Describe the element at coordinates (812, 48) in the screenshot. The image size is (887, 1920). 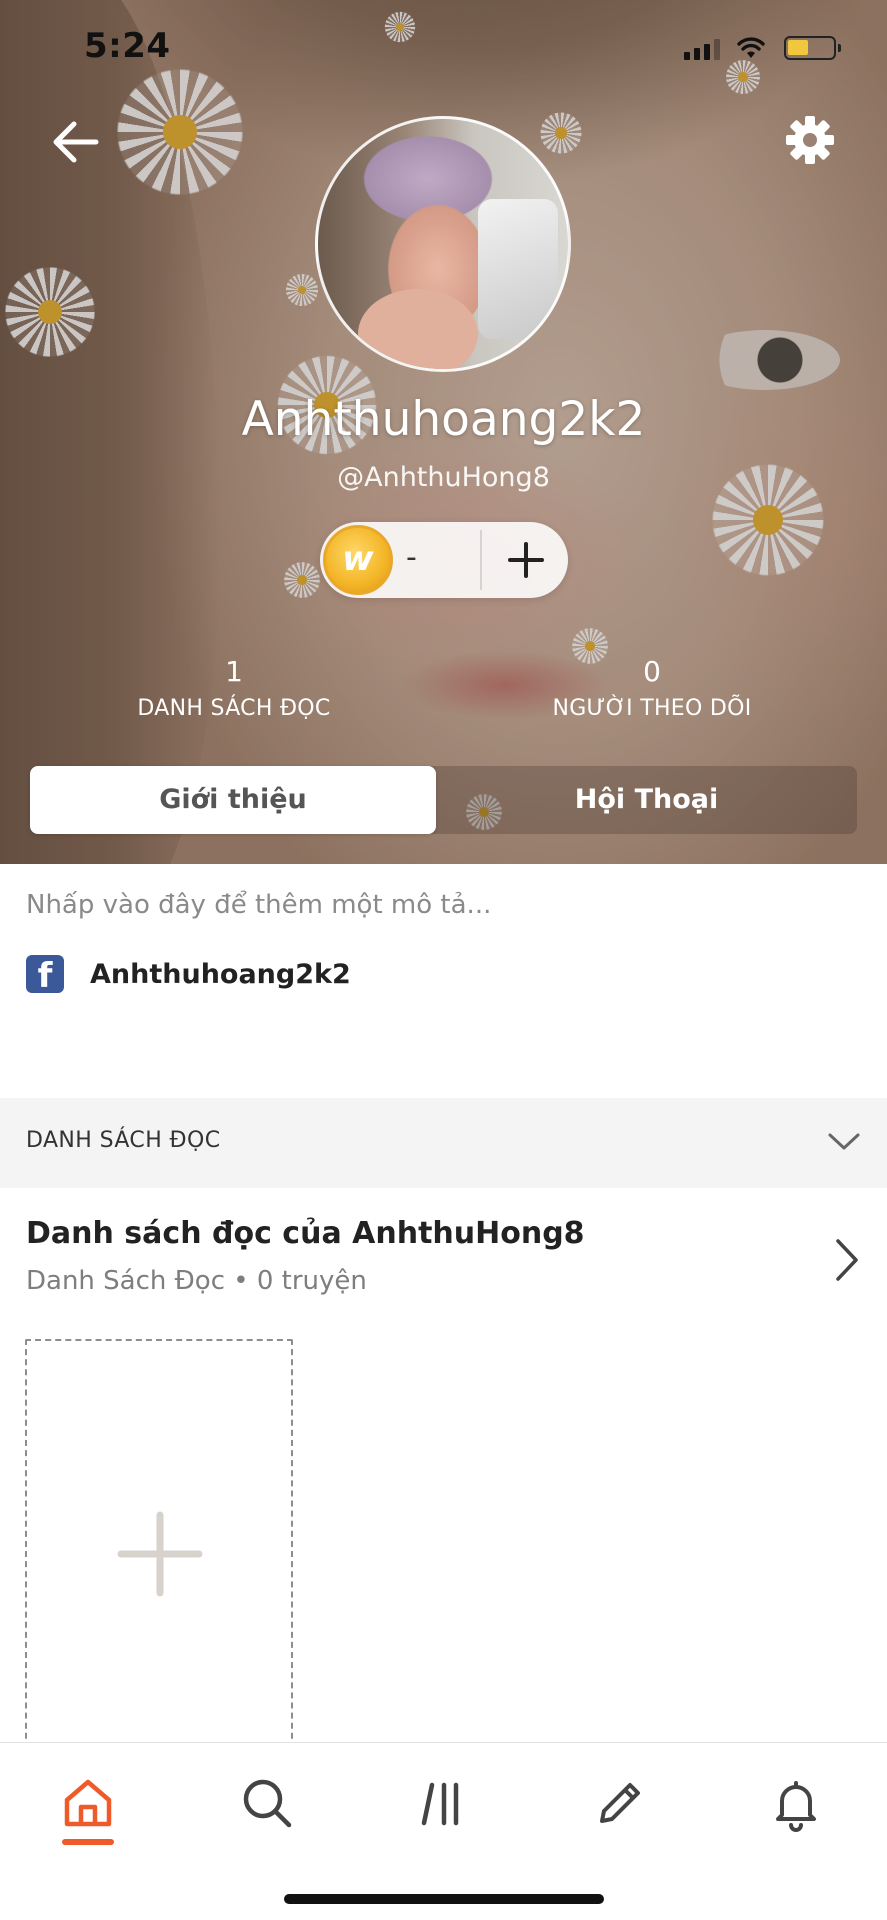
I see `battery-icon` at that location.